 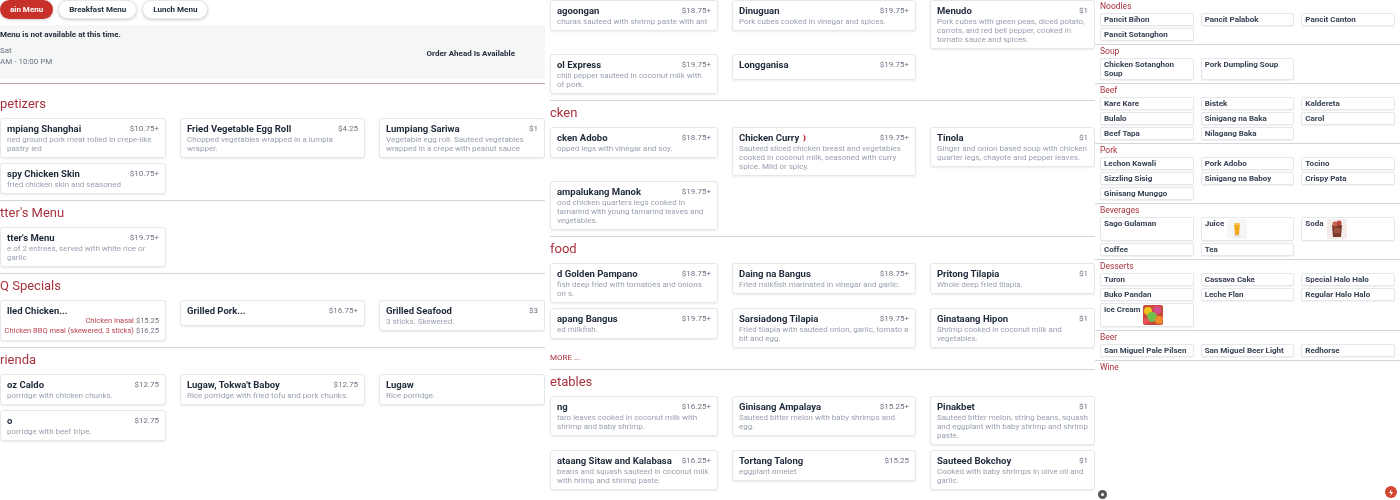 What do you see at coordinates (1122, 309) in the screenshot?
I see `item-name: Ice Cream` at bounding box center [1122, 309].